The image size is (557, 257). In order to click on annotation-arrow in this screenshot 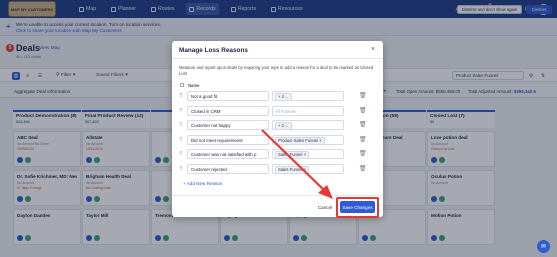, I will do `click(297, 164)`.